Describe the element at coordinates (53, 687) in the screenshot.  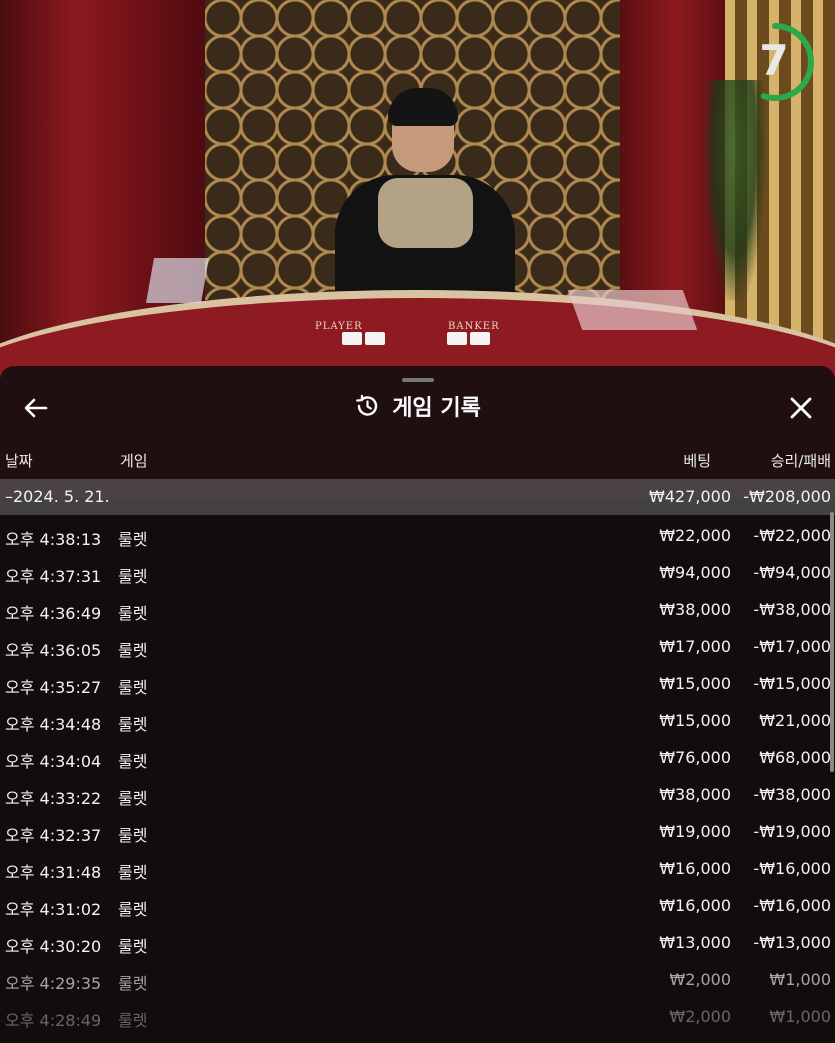
I see `row-time: 오후 4:35:27` at that location.